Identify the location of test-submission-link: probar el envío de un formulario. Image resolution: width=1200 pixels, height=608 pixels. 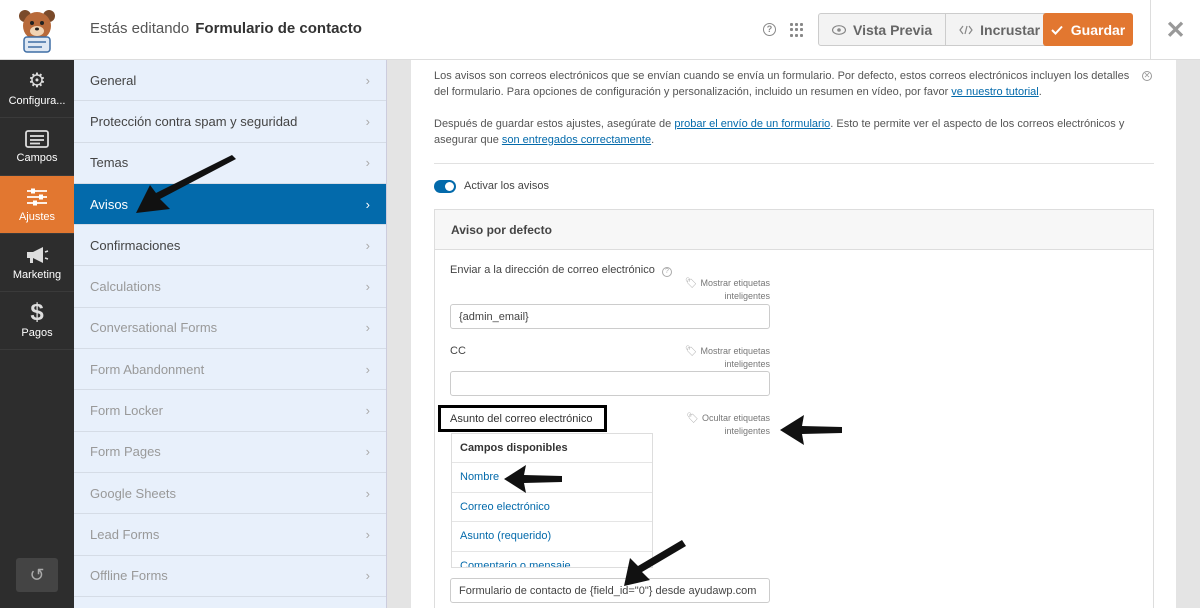
(752, 124).